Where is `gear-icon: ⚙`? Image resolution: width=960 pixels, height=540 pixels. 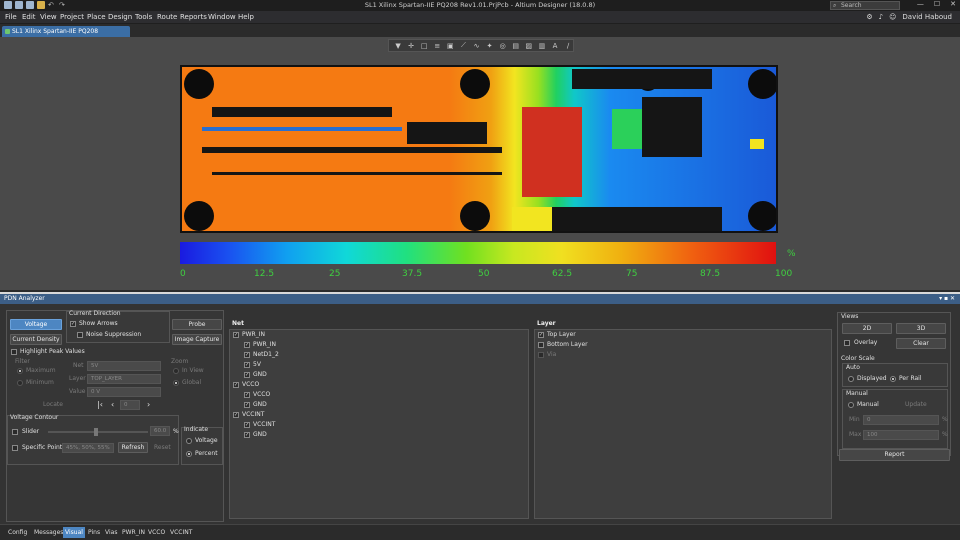
gear-icon: ⚙ is located at coordinates (869, 17).